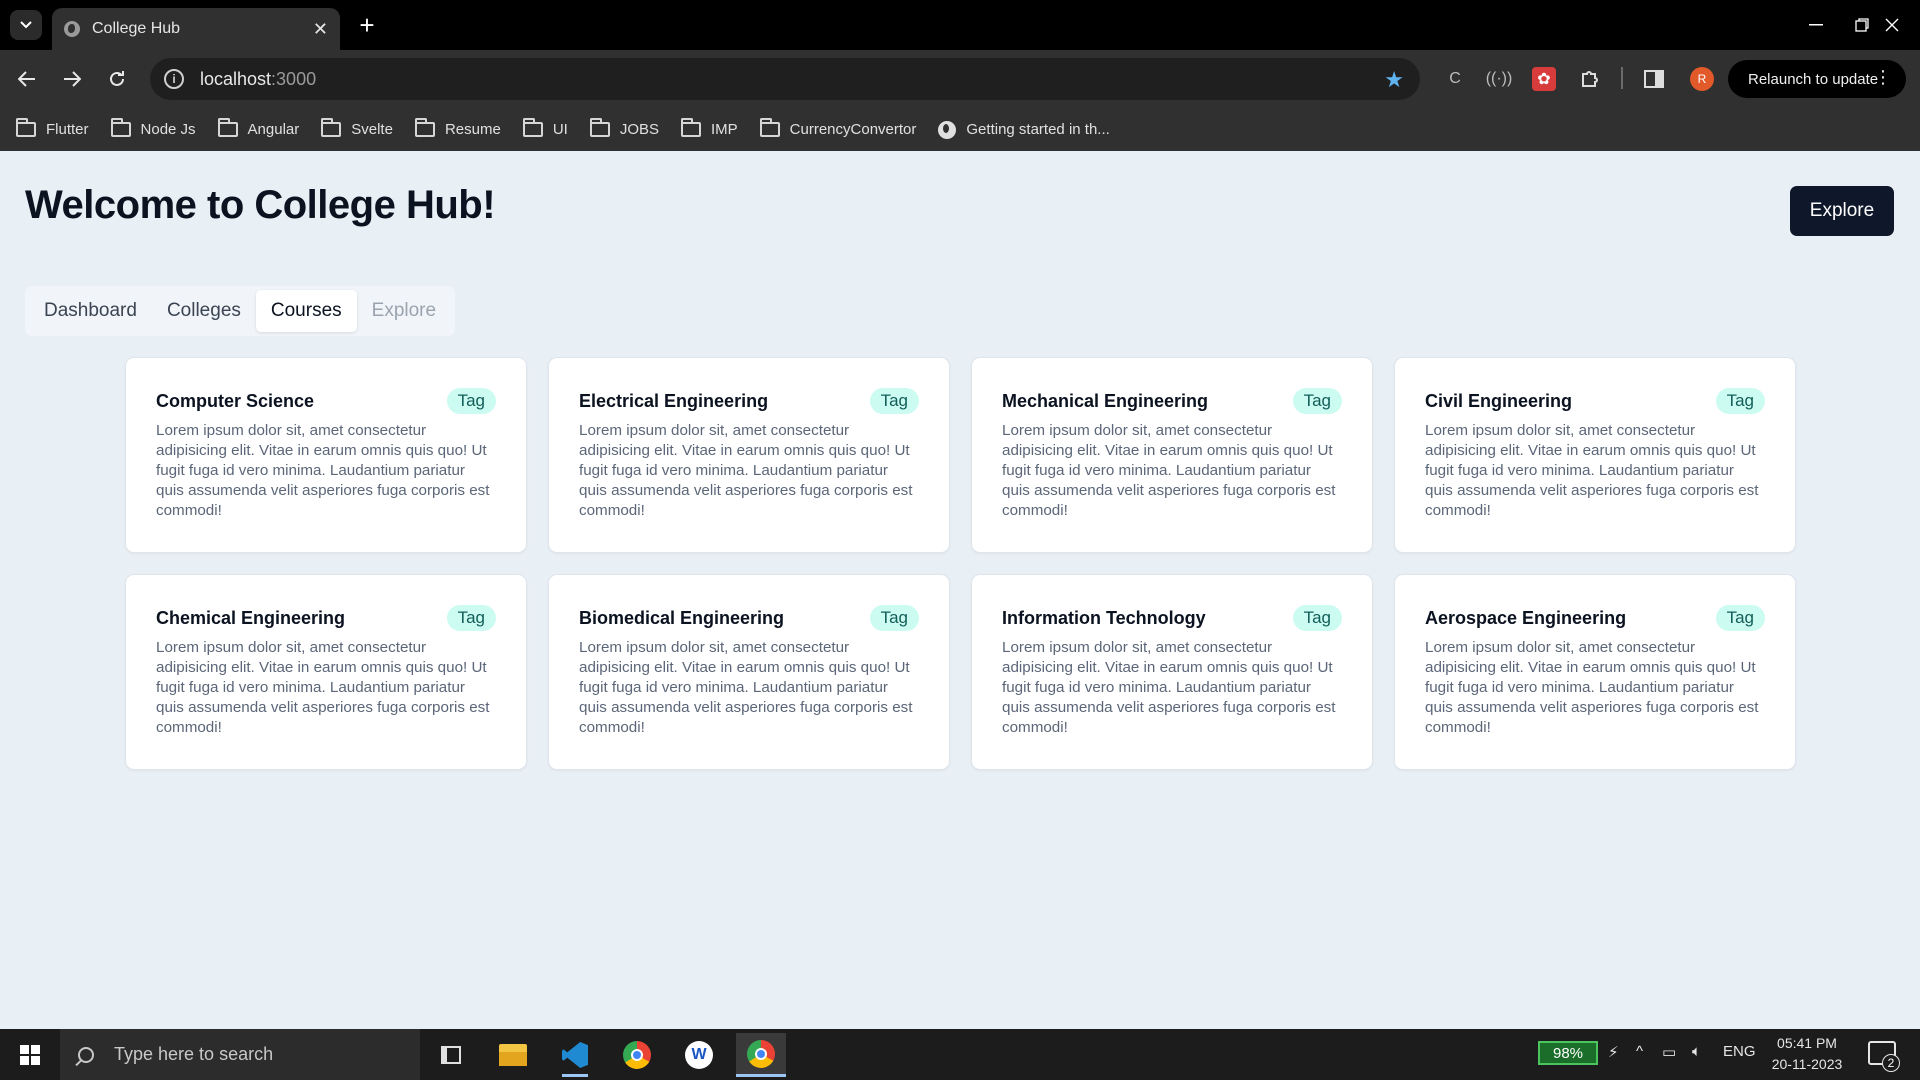 This screenshot has width=1920, height=1080. I want to click on search-icon, so click(86, 1054).